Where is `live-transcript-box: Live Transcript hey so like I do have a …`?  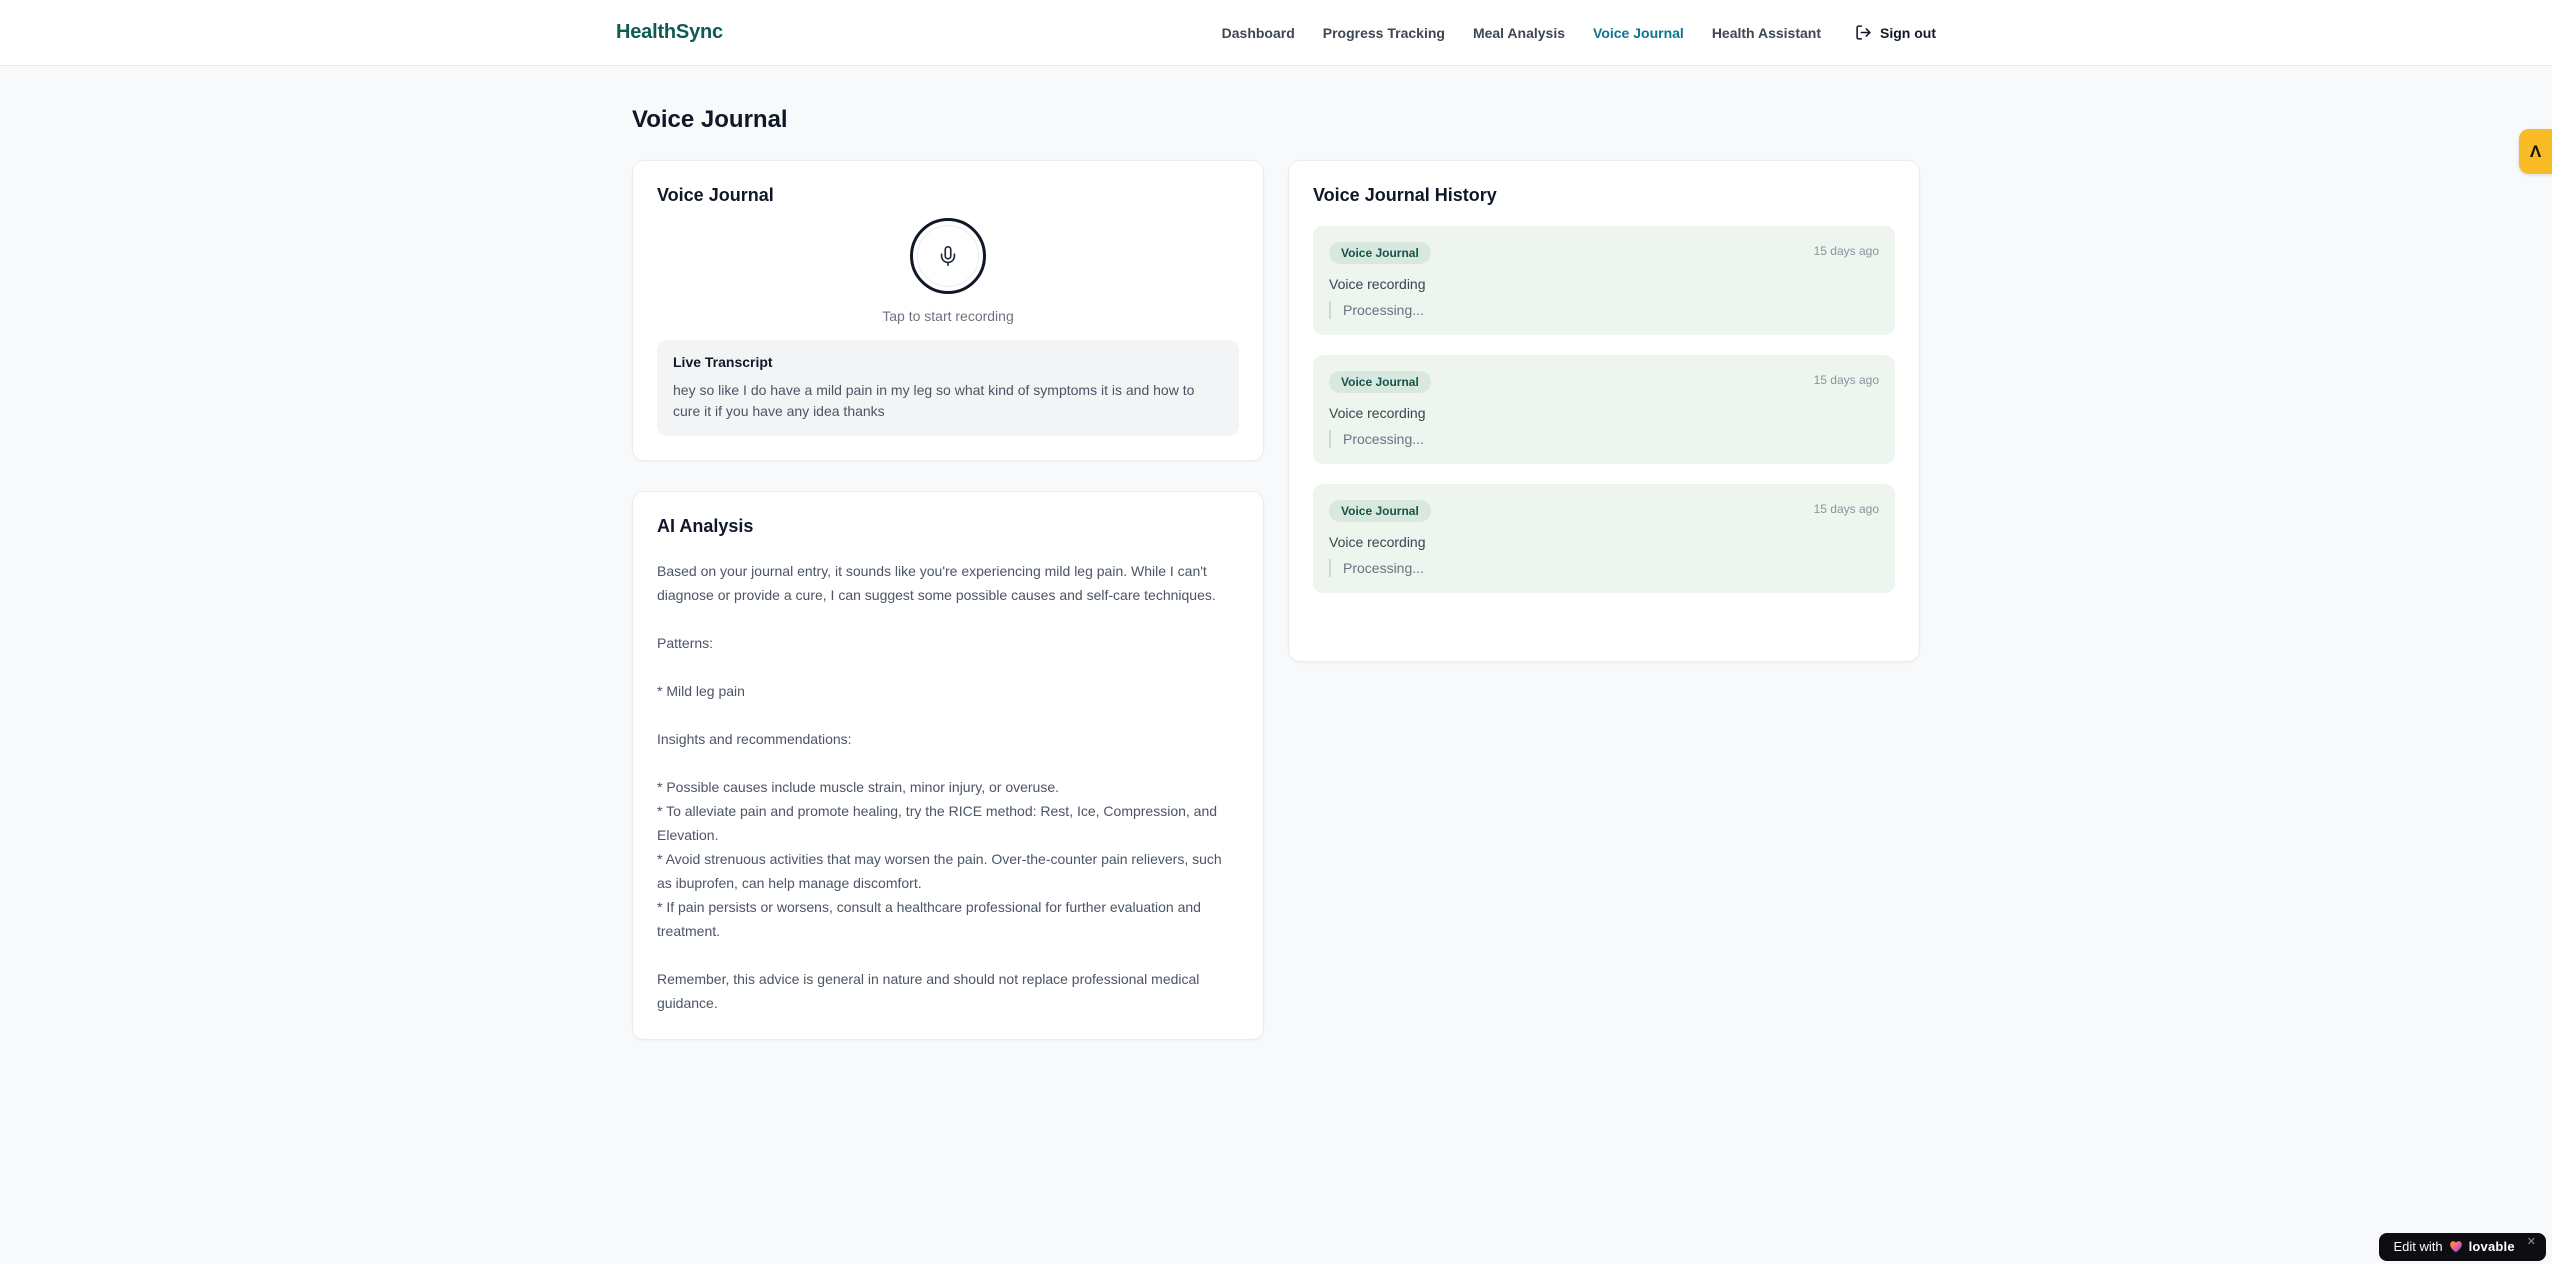 live-transcript-box: Live Transcript hey so like I do have a … is located at coordinates (948, 388).